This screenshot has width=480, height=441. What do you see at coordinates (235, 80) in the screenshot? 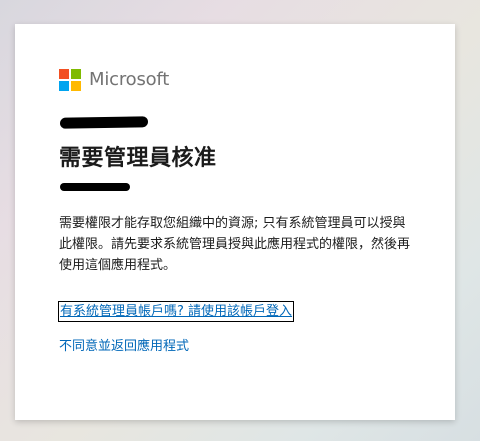
I see `brand-header: Microsoft` at bounding box center [235, 80].